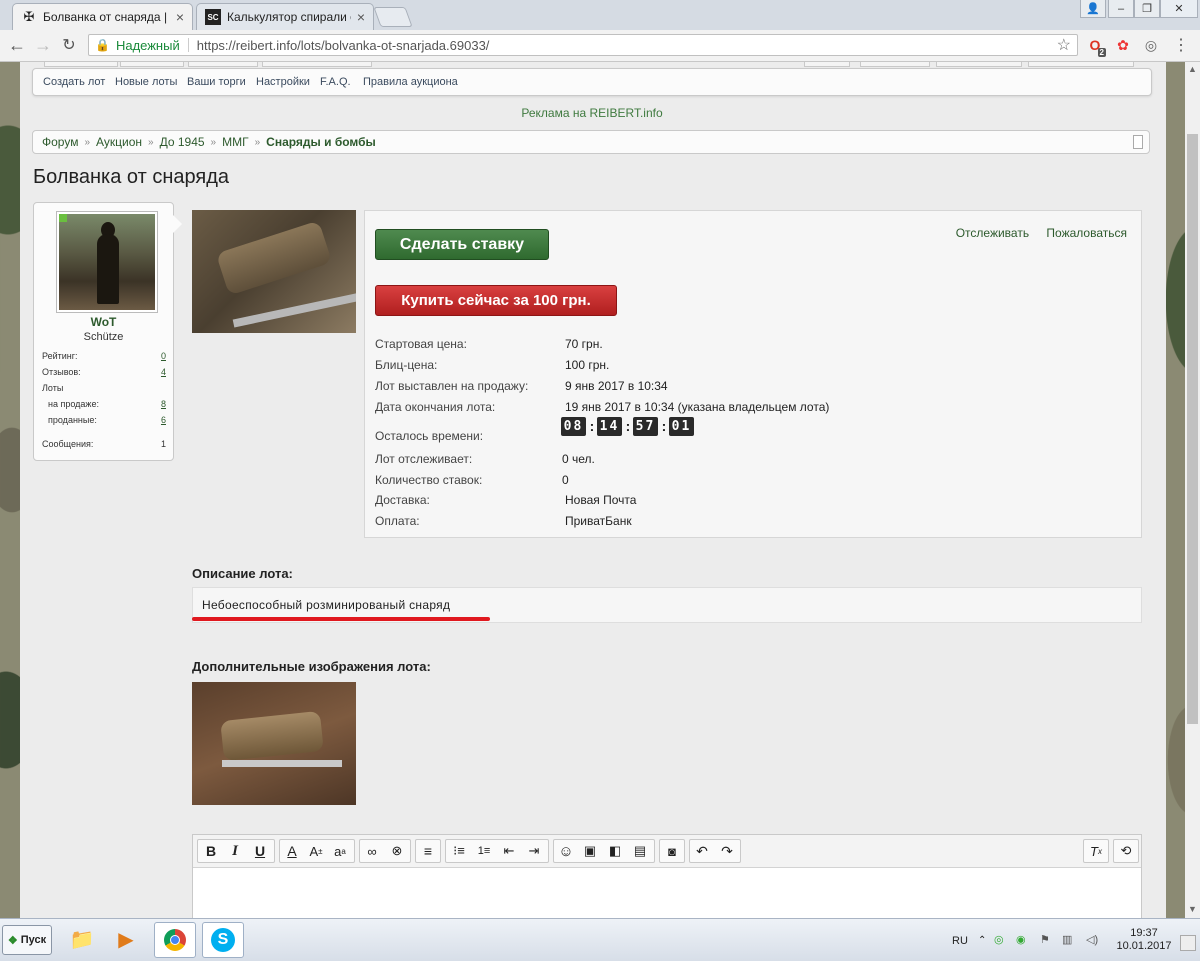 The height and width of the screenshot is (961, 1200). What do you see at coordinates (274, 271) in the screenshot?
I see `lot-main-image` at bounding box center [274, 271].